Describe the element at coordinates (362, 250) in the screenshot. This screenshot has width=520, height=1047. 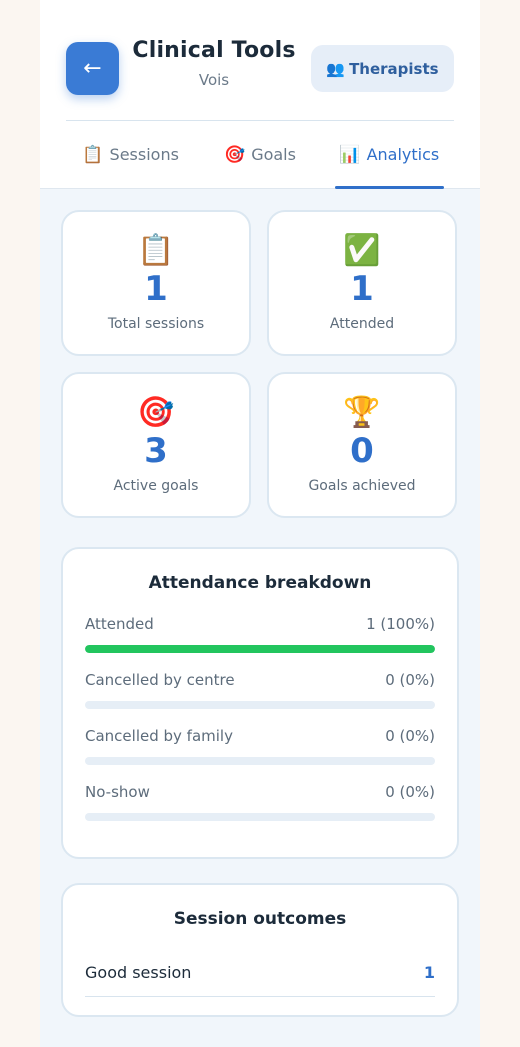
I see `check-mark-icon: ✅` at that location.